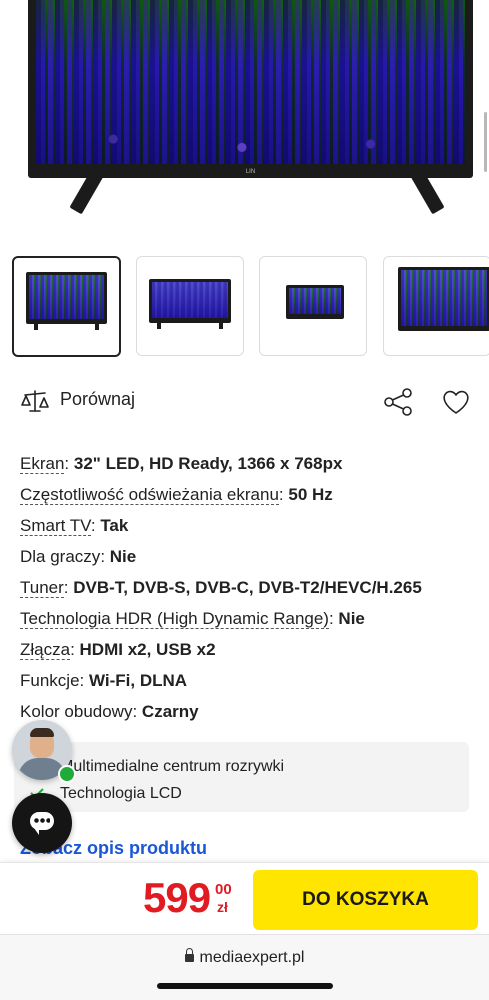  Describe the element at coordinates (67, 774) in the screenshot. I see `online-status-dot` at that location.